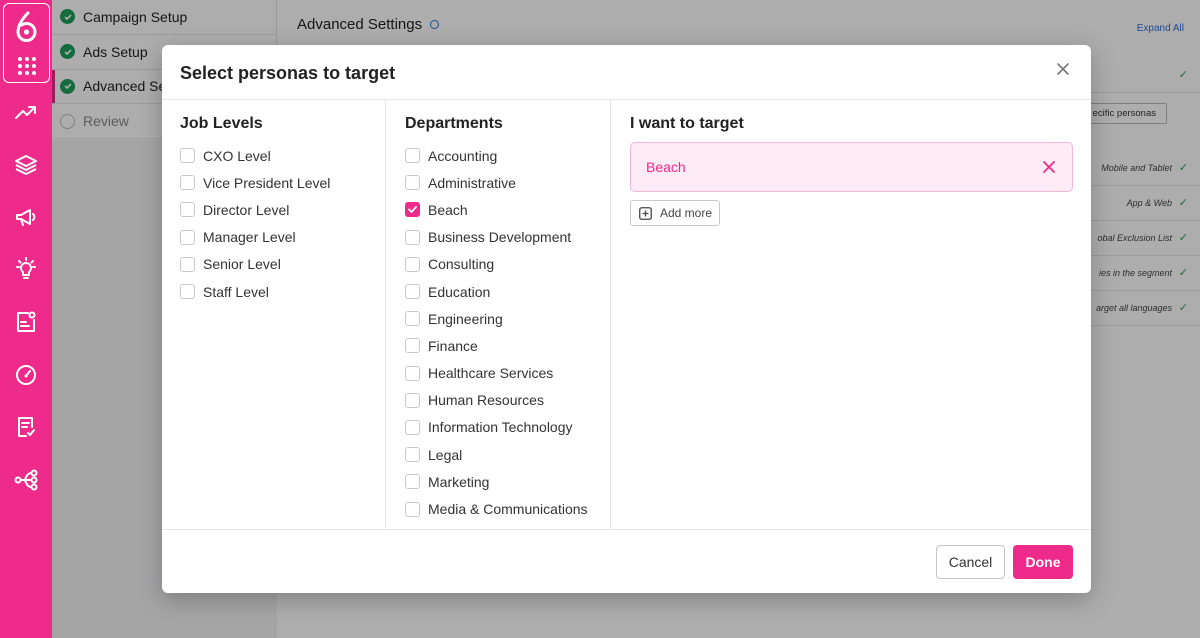  What do you see at coordinates (27, 66) in the screenshot?
I see `apps-grid-icon` at bounding box center [27, 66].